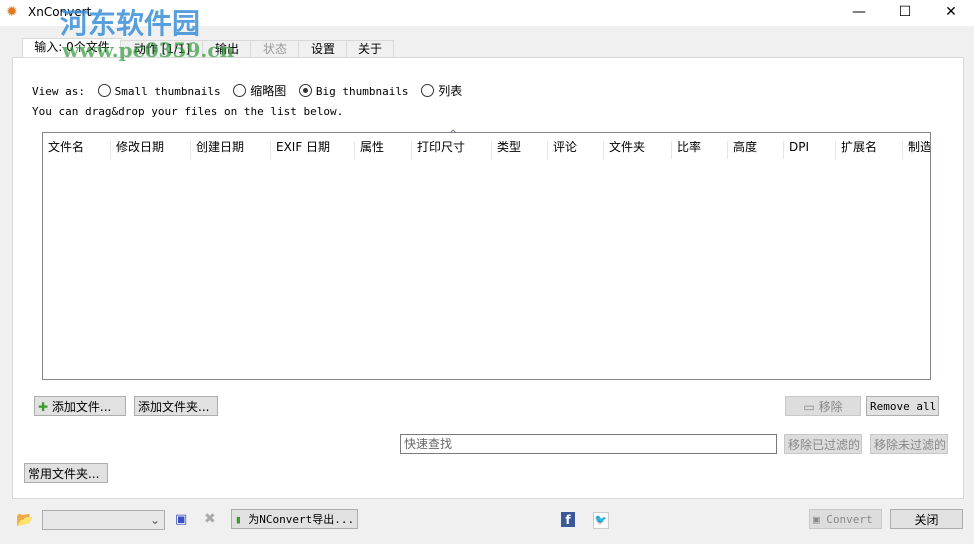 This screenshot has width=974, height=544. I want to click on facebook-icon: f, so click(568, 519).